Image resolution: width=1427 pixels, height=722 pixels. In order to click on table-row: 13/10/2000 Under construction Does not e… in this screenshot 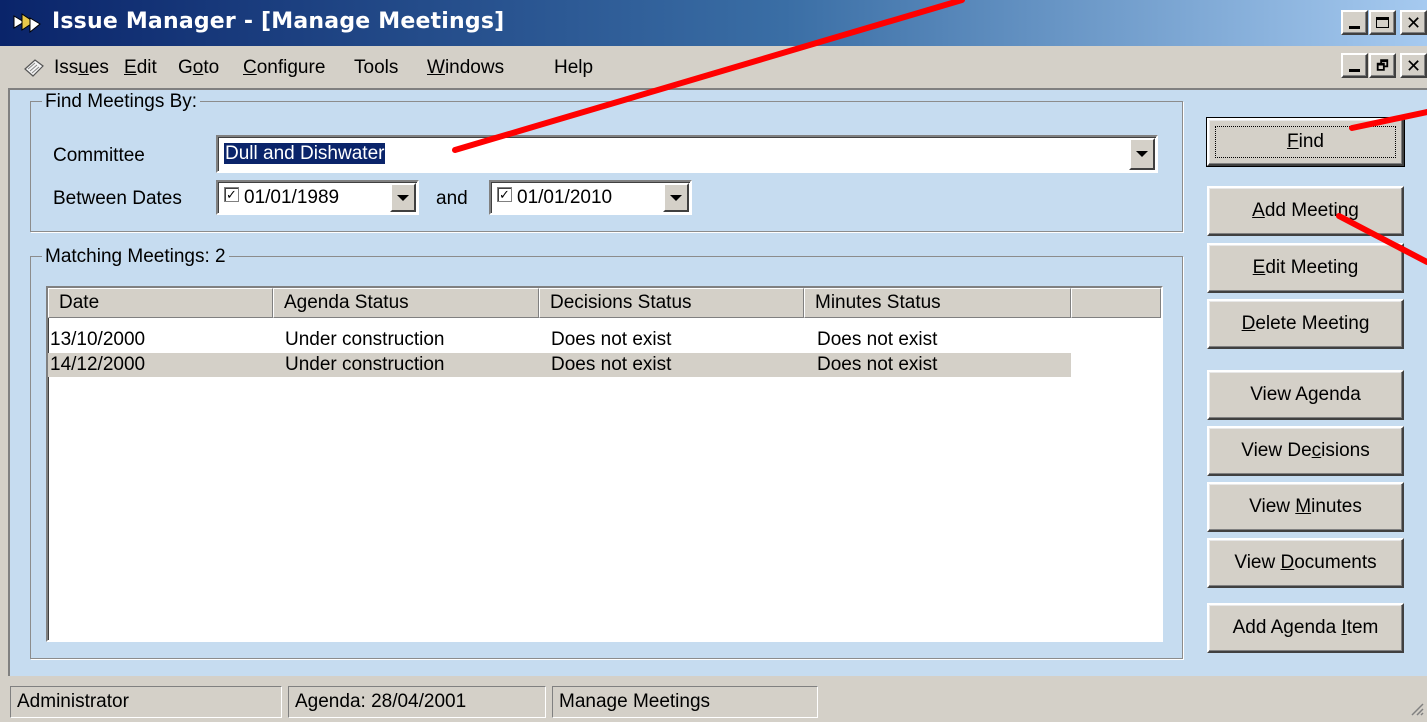, I will do `click(604, 340)`.